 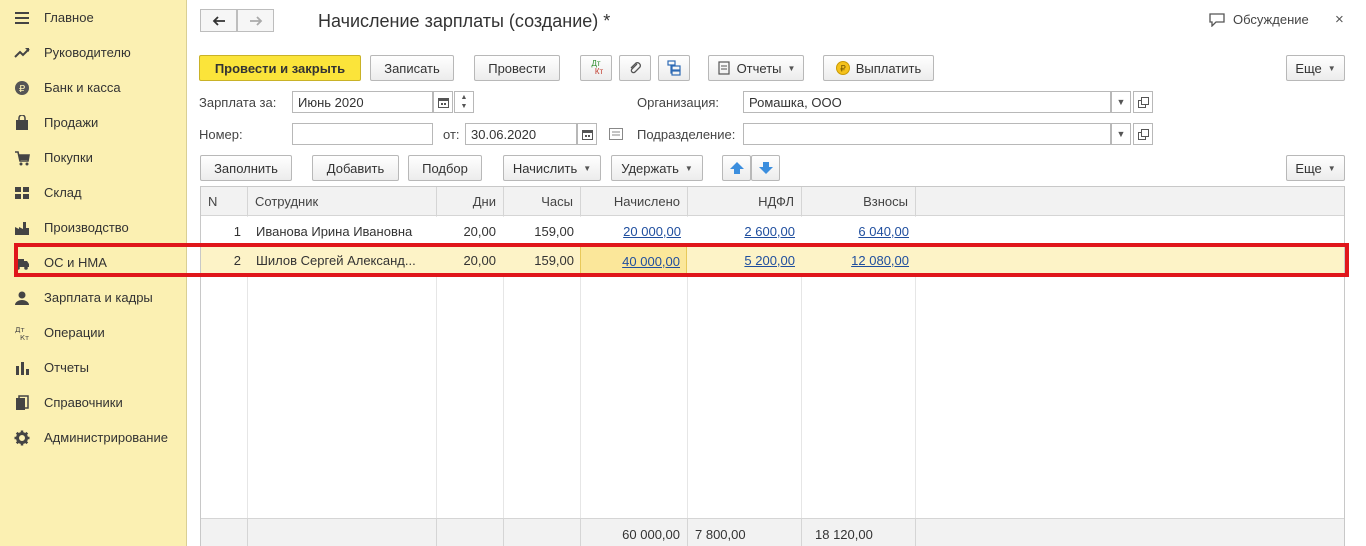 What do you see at coordinates (22, 298) in the screenshot?
I see `person-icon` at bounding box center [22, 298].